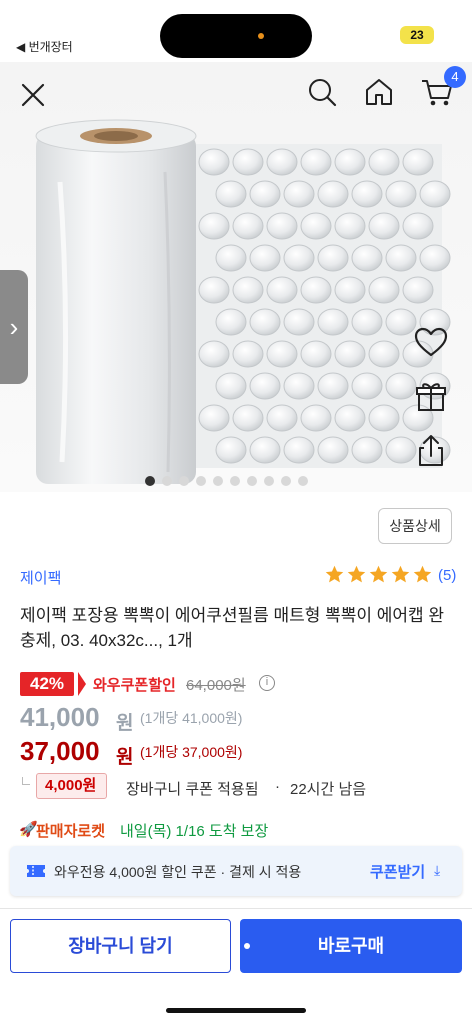 The image size is (472, 1024). I want to click on review-count: (5), so click(447, 575).